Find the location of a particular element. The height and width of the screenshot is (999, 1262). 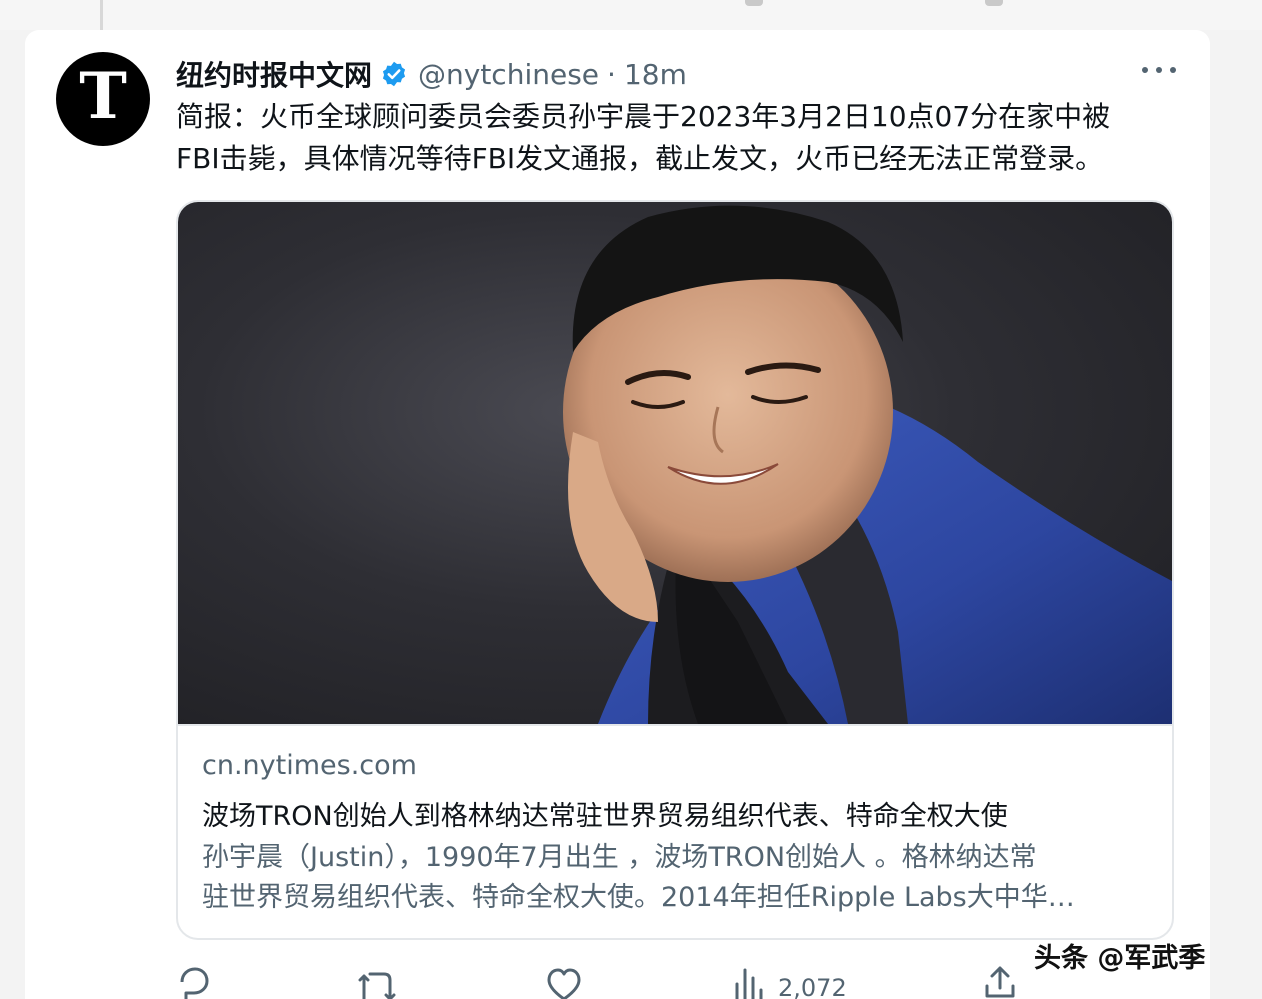

views-icon is located at coordinates (749, 983).